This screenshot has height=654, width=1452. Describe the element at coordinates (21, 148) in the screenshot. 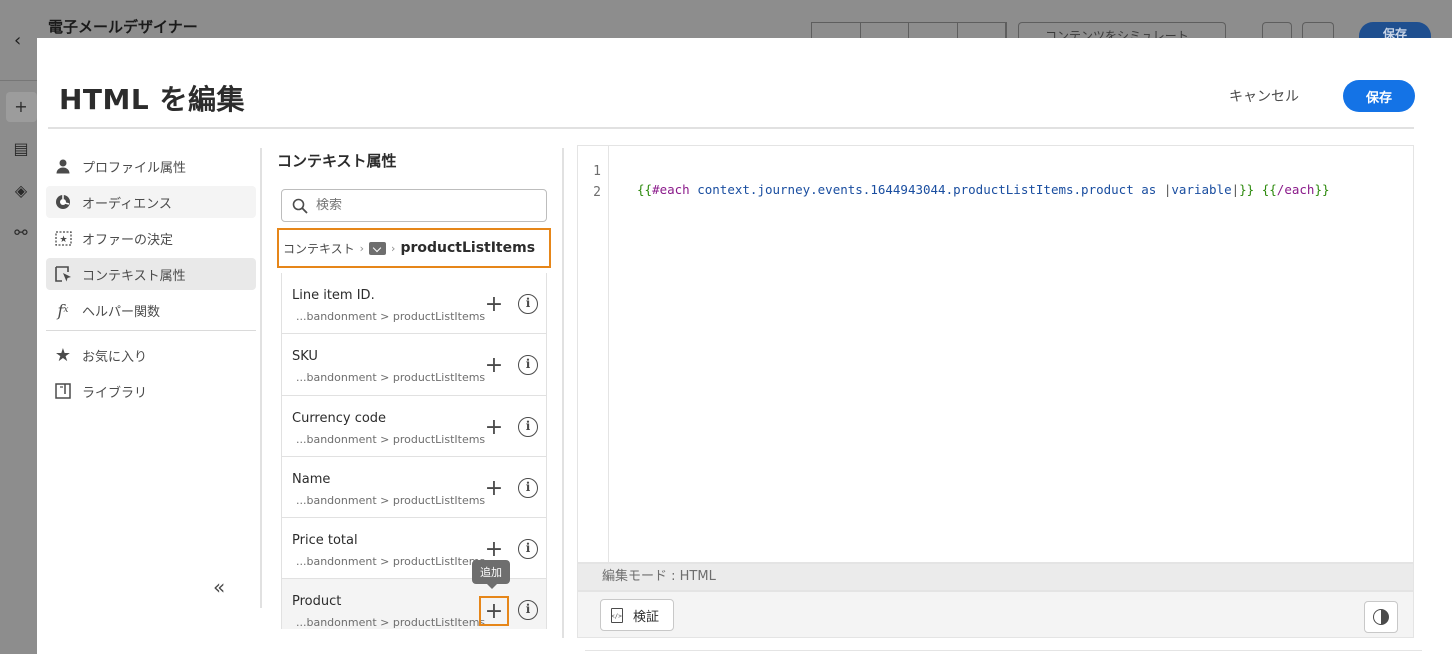

I see `assets-icon: ▤` at that location.